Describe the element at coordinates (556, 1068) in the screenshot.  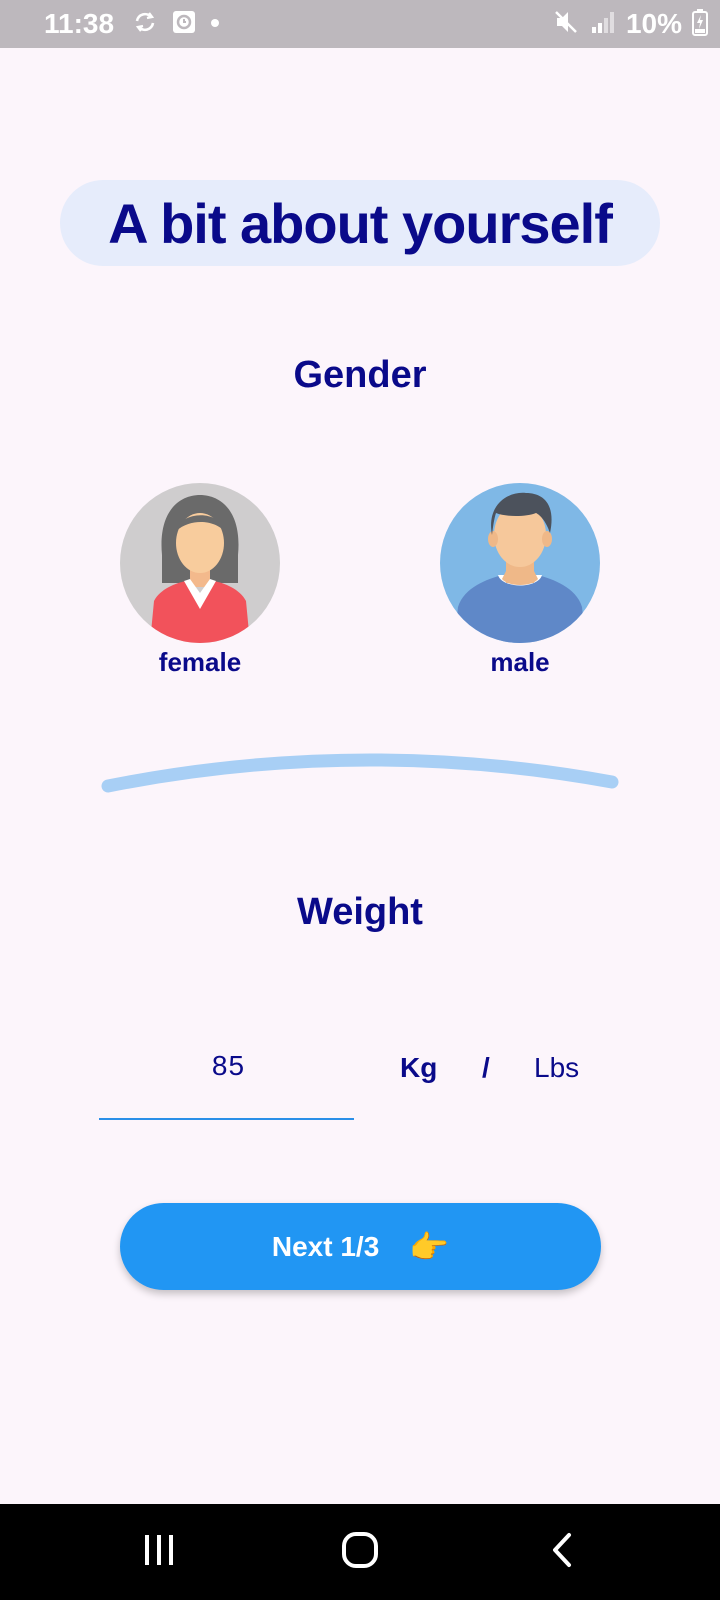
I see `unit-lbs-option: Lbs` at that location.